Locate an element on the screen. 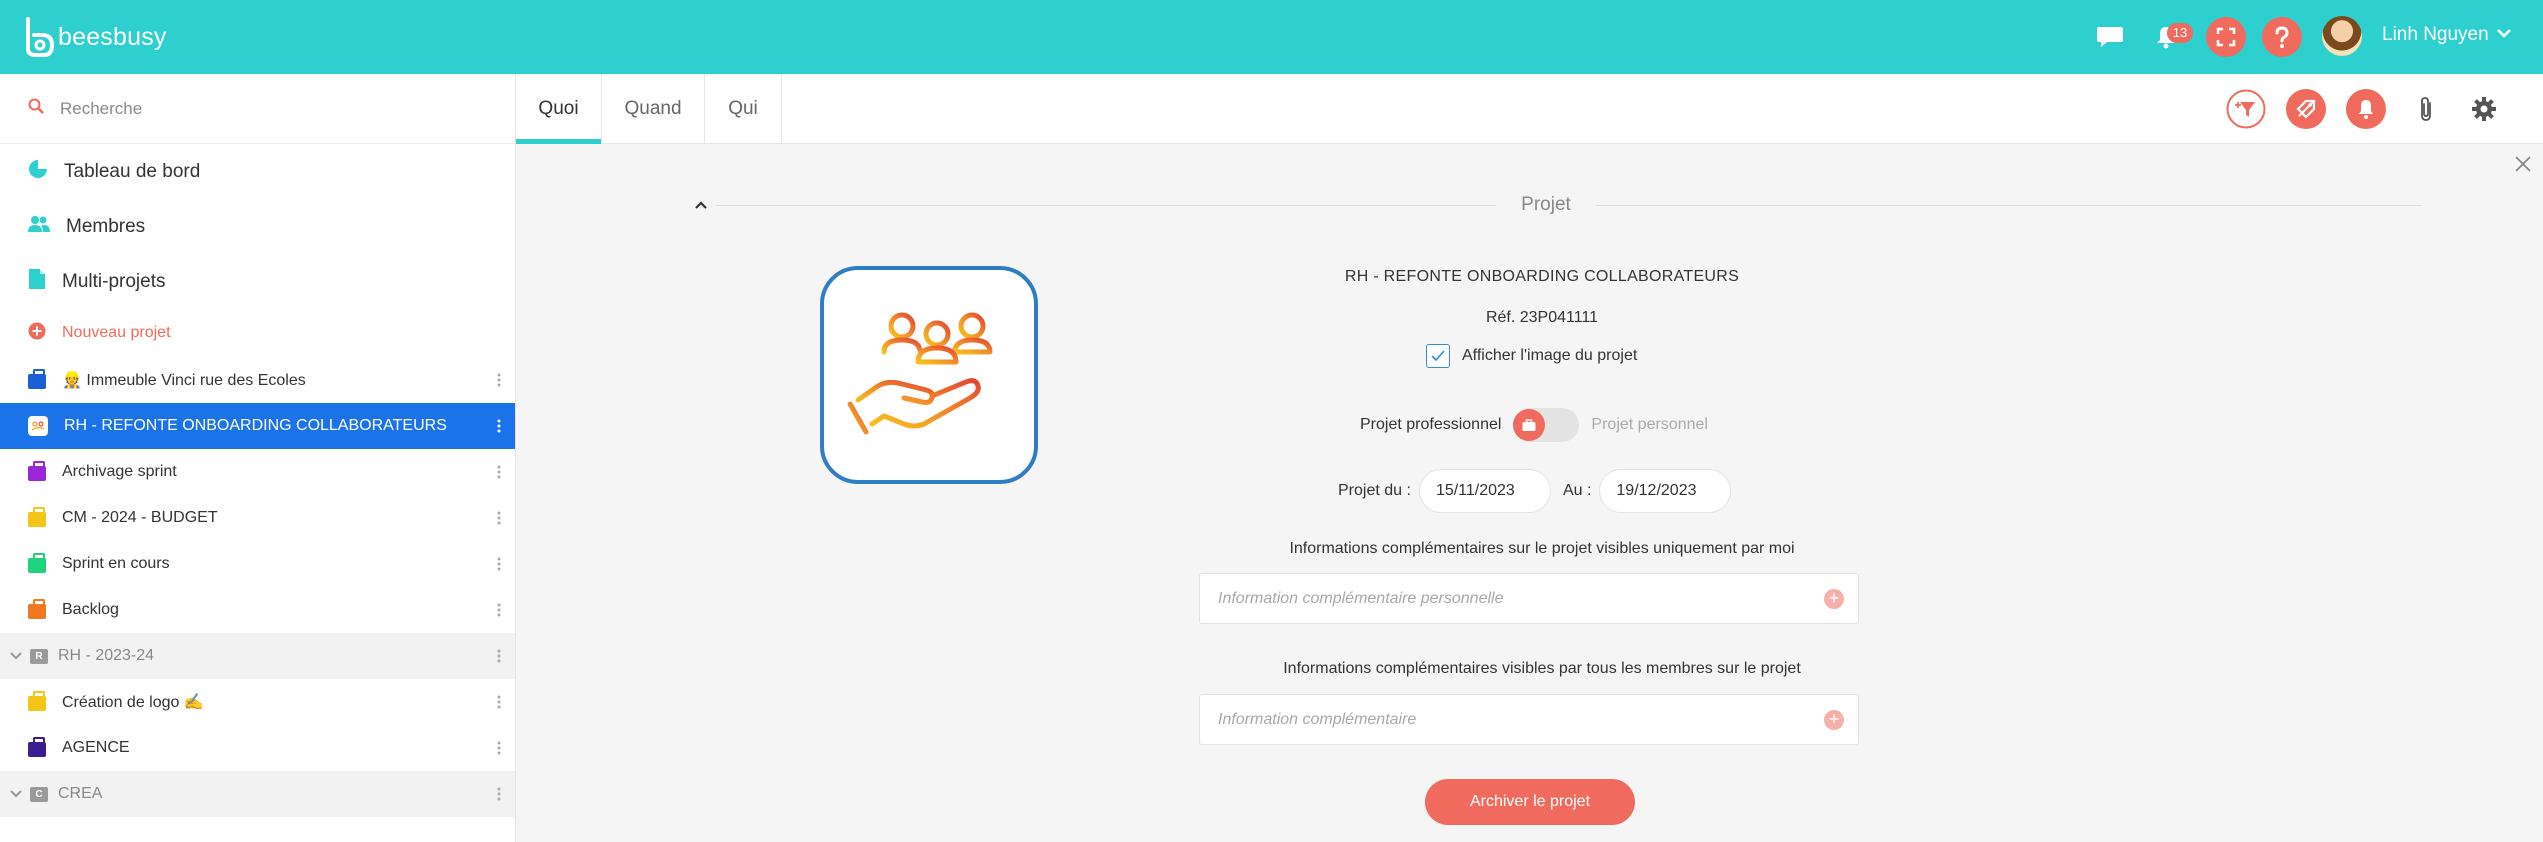  sidebar-project-item: Backlog is located at coordinates (257, 610).